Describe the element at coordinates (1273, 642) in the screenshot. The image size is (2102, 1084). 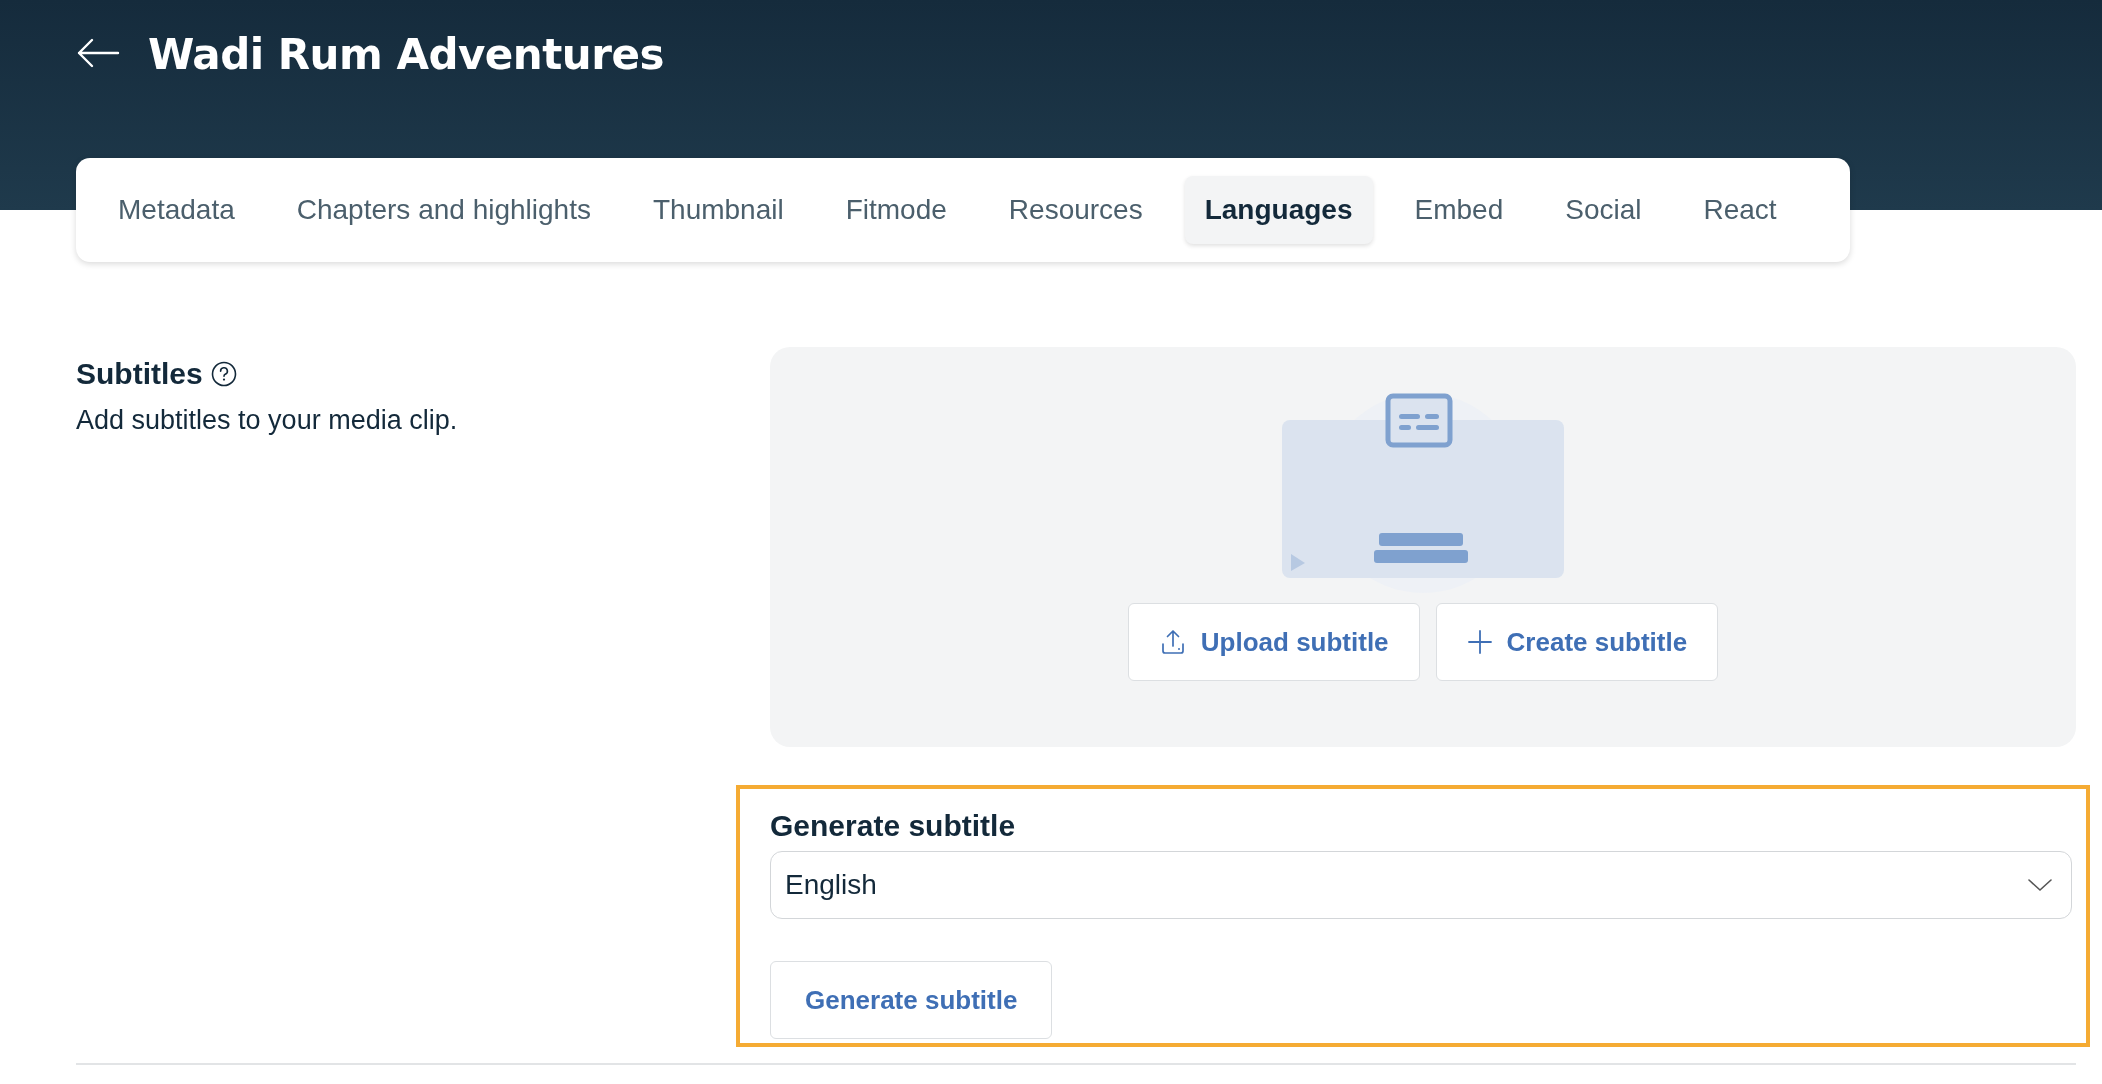
I see `upload-subtitle-button: Upload subtitle` at that location.